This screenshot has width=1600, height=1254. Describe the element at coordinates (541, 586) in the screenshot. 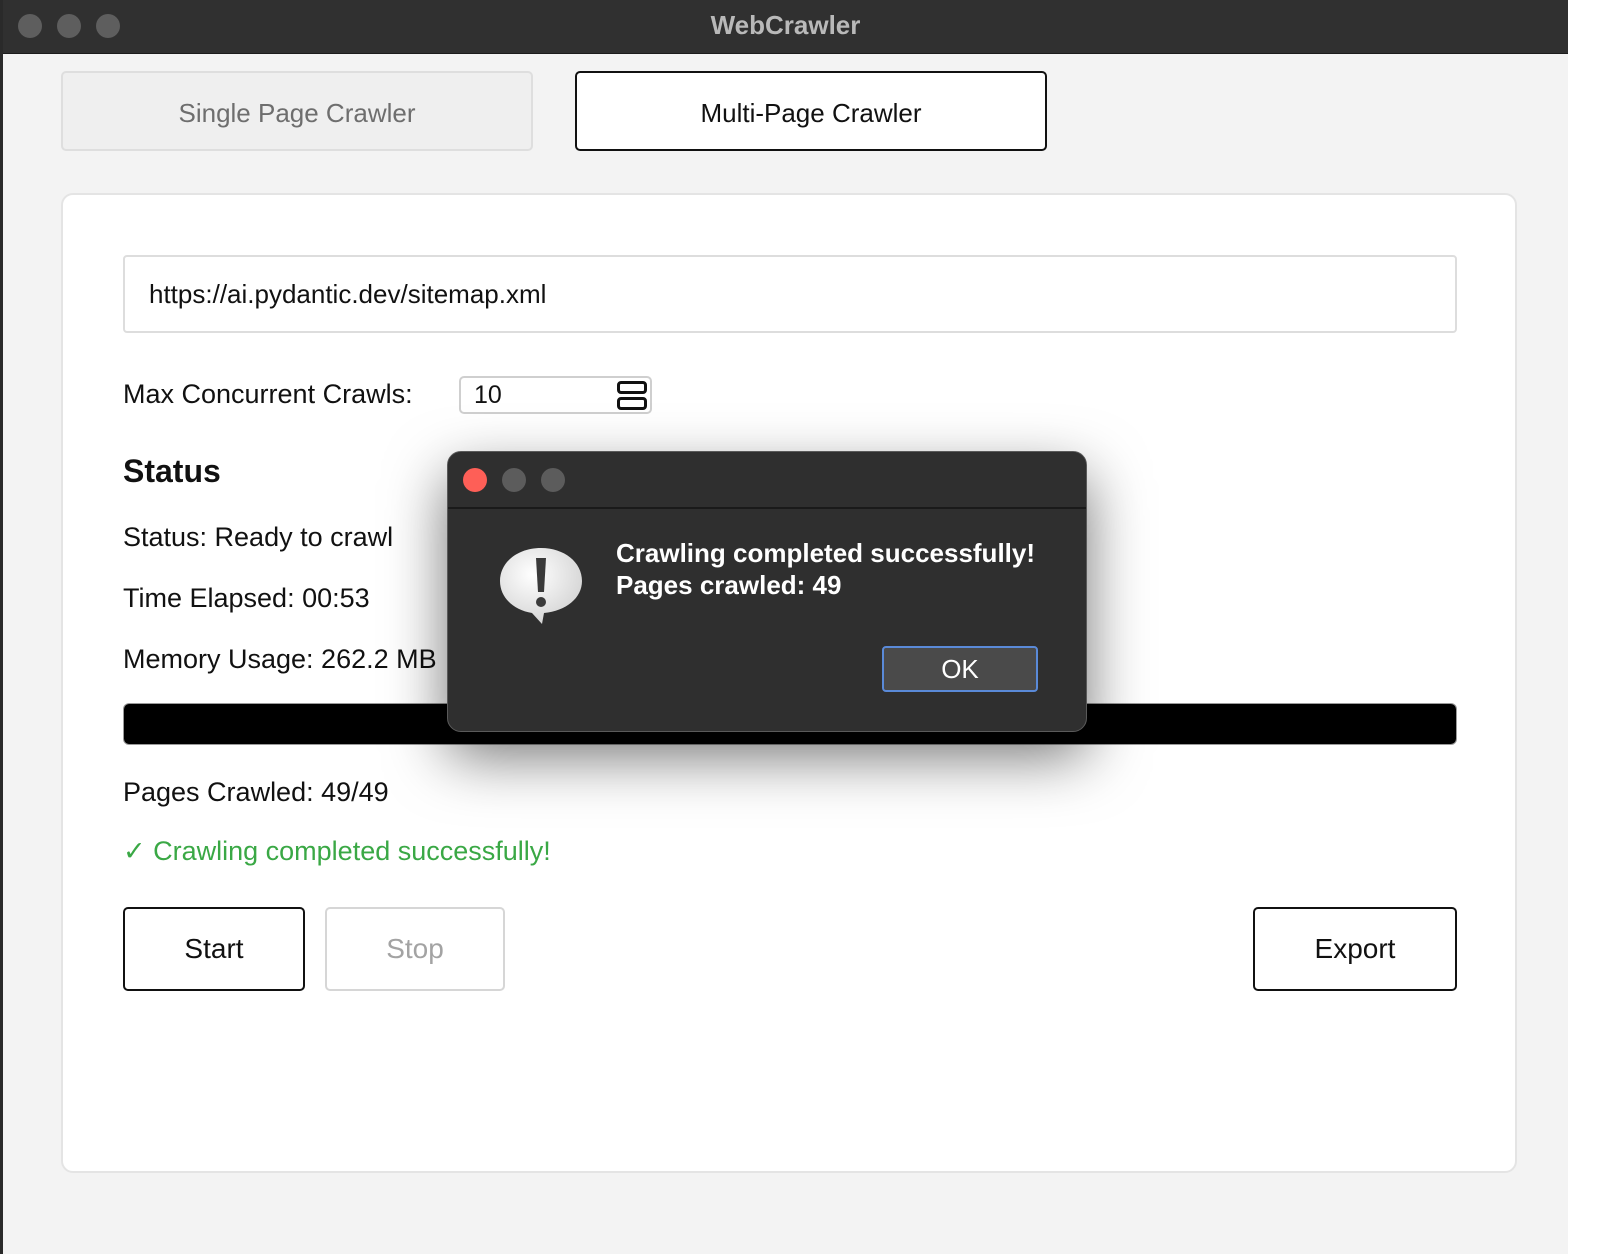

I see `alert-caution-icon` at that location.